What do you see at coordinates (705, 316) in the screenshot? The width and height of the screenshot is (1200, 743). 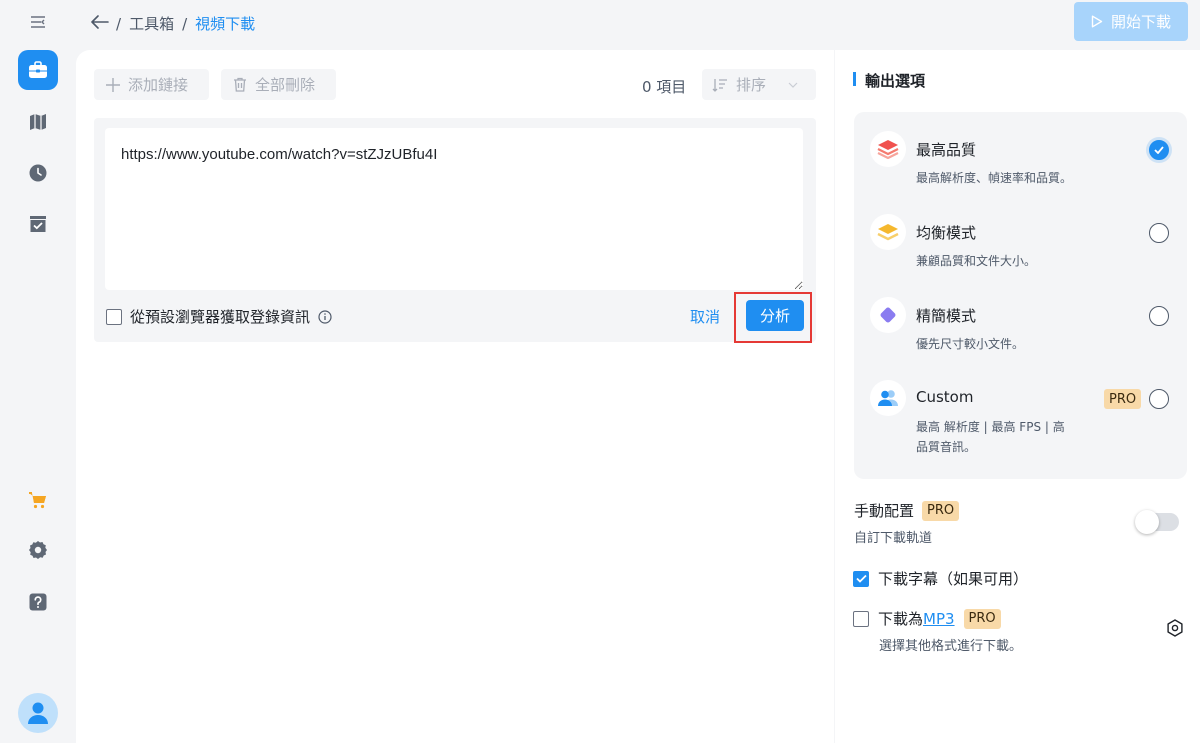 I see `cancel-button: 取消` at bounding box center [705, 316].